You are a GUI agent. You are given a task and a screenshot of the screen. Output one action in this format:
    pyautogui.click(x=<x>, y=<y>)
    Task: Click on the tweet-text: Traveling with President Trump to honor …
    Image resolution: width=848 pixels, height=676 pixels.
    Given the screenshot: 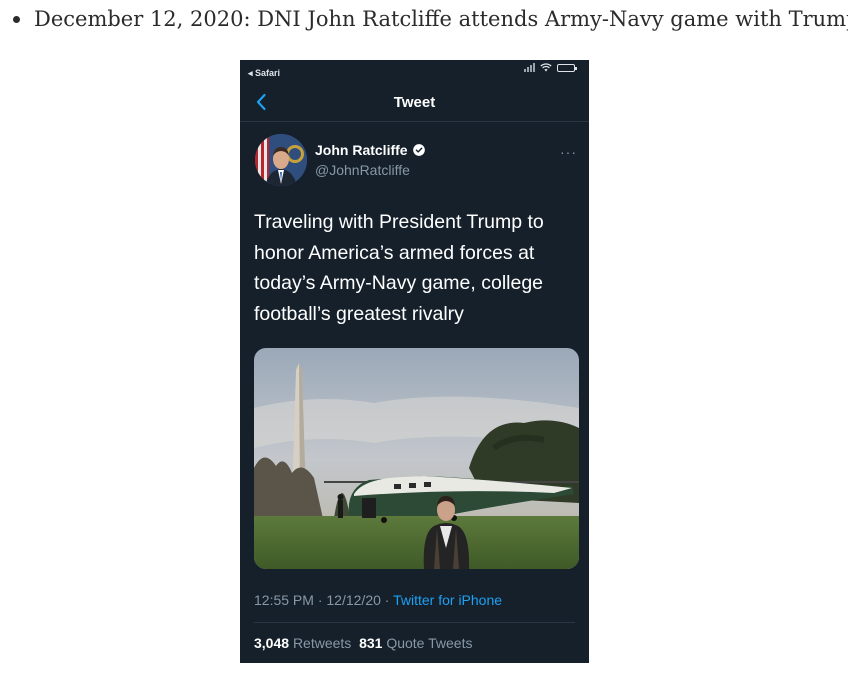 What is the action you would take?
    pyautogui.click(x=399, y=268)
    